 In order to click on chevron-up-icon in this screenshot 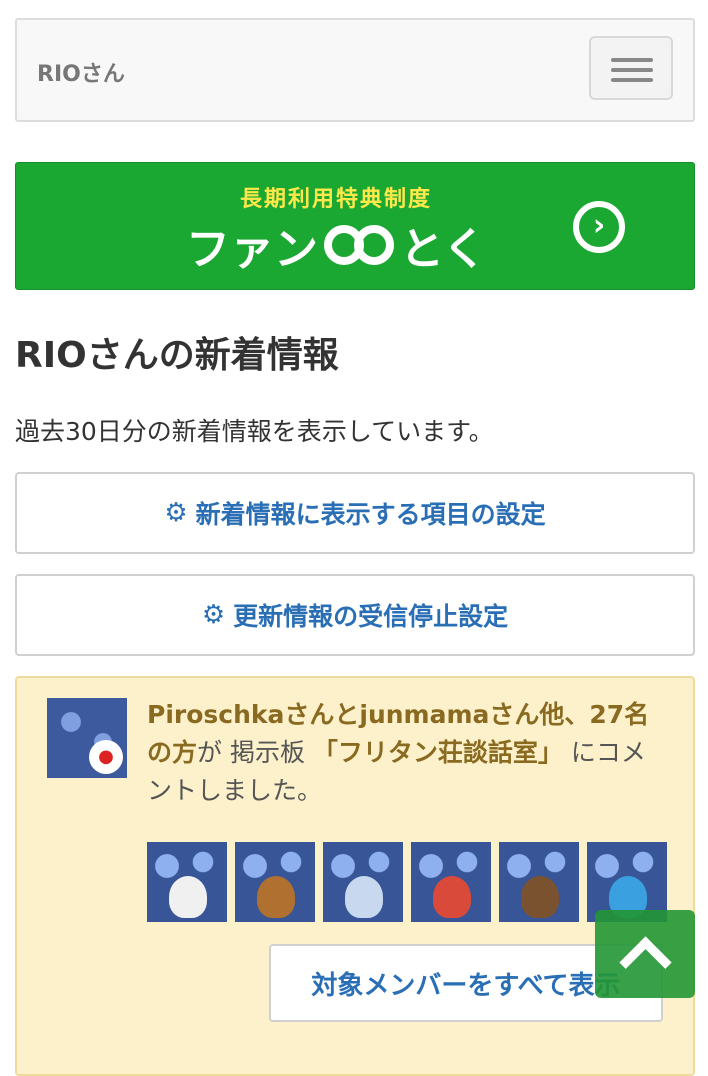, I will do `click(645, 962)`.